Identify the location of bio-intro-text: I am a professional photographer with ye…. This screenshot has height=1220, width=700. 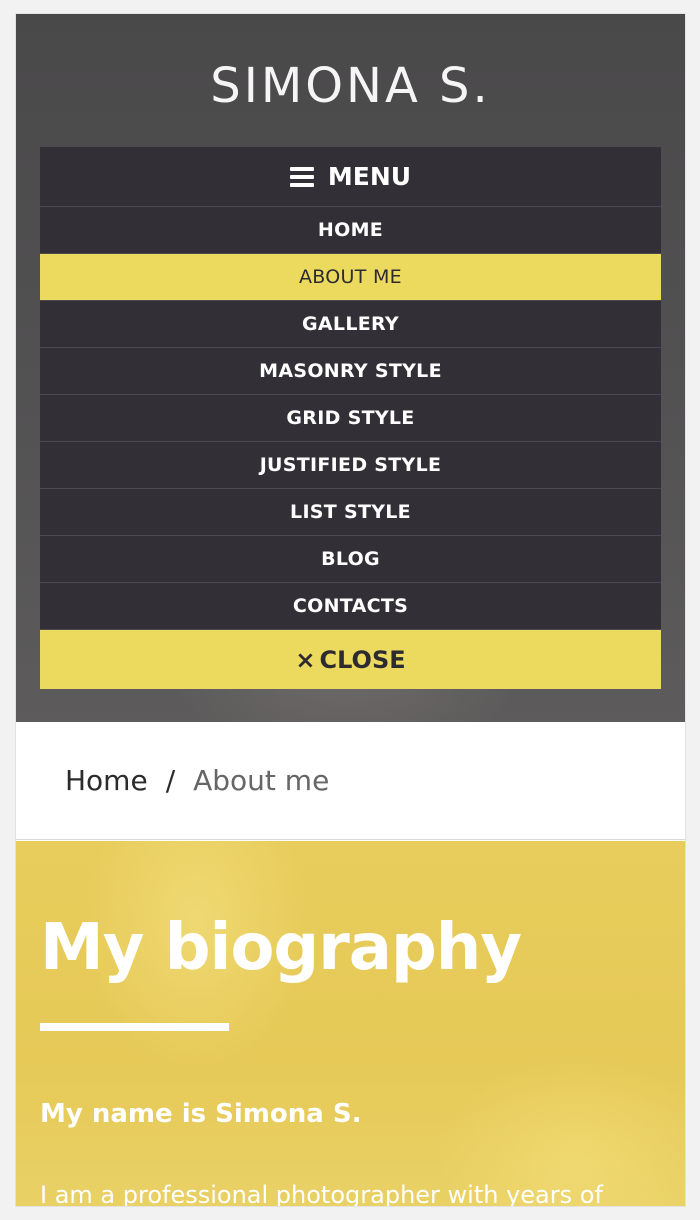
(321, 1193).